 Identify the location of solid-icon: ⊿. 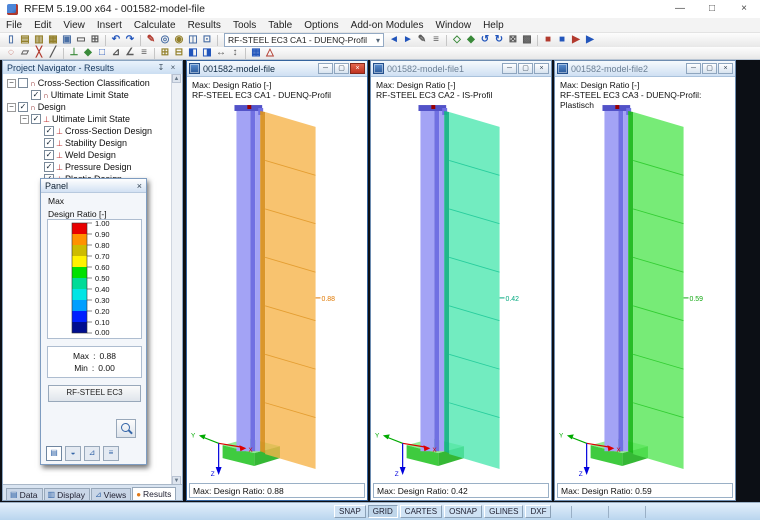
(116, 53).